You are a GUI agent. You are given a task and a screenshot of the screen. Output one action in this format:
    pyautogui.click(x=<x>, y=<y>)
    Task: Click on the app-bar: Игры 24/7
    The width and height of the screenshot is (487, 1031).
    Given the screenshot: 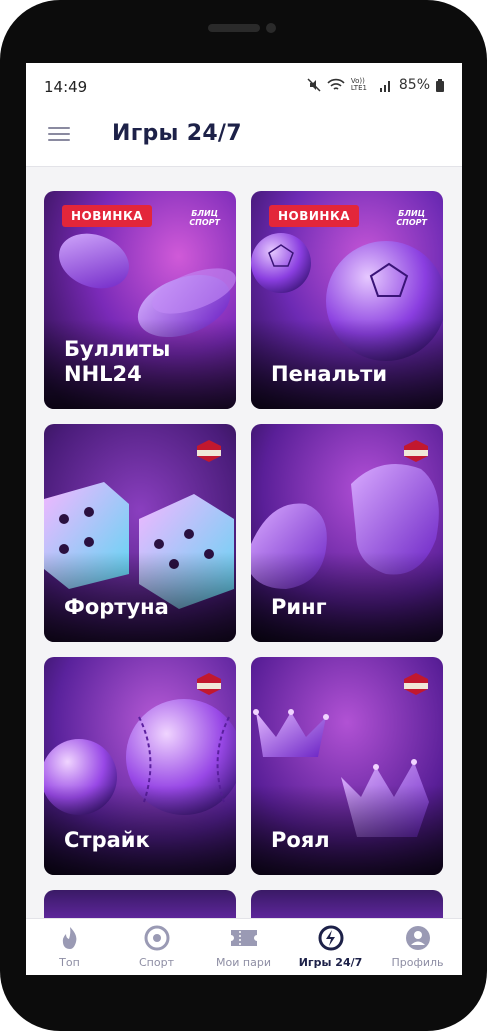 What is the action you would take?
    pyautogui.click(x=244, y=139)
    